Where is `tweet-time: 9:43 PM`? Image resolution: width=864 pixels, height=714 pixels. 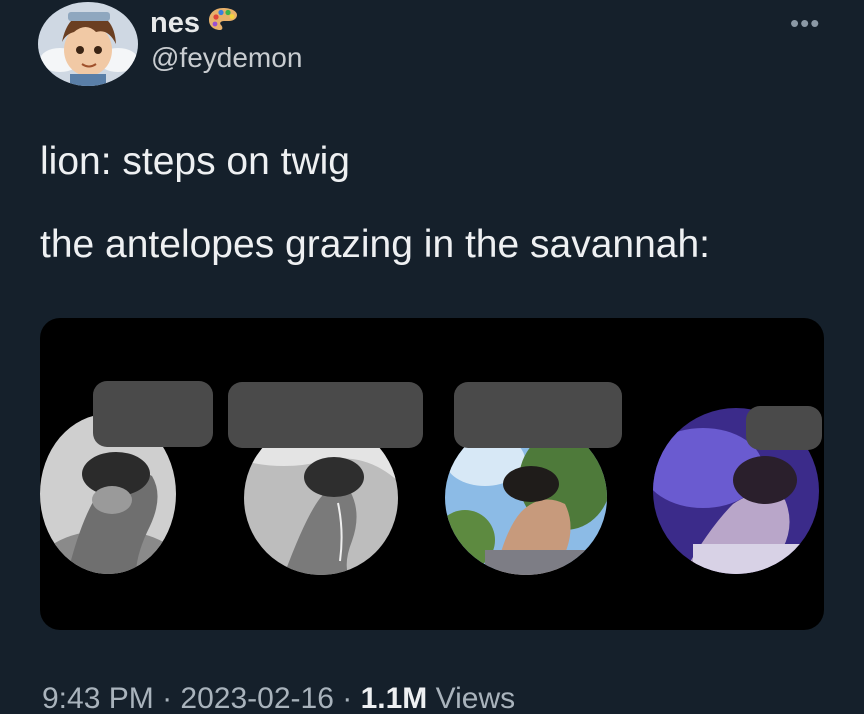 tweet-time: 9:43 PM is located at coordinates (98, 698).